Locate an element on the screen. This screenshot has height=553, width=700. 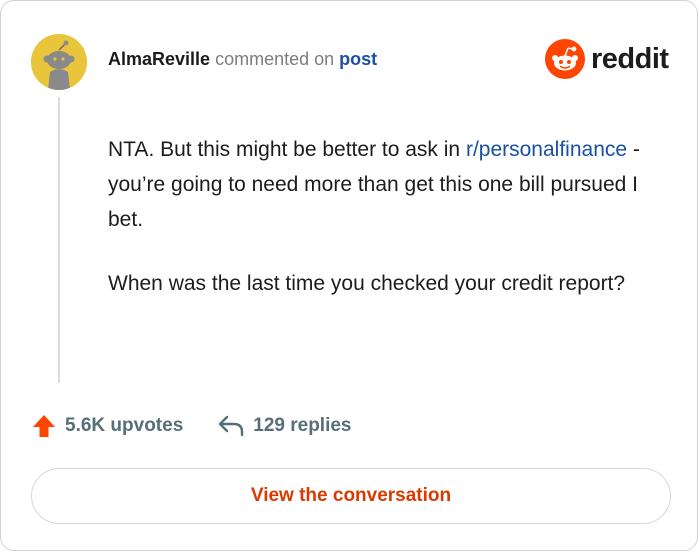
reddit-logo-icon is located at coordinates (565, 59).